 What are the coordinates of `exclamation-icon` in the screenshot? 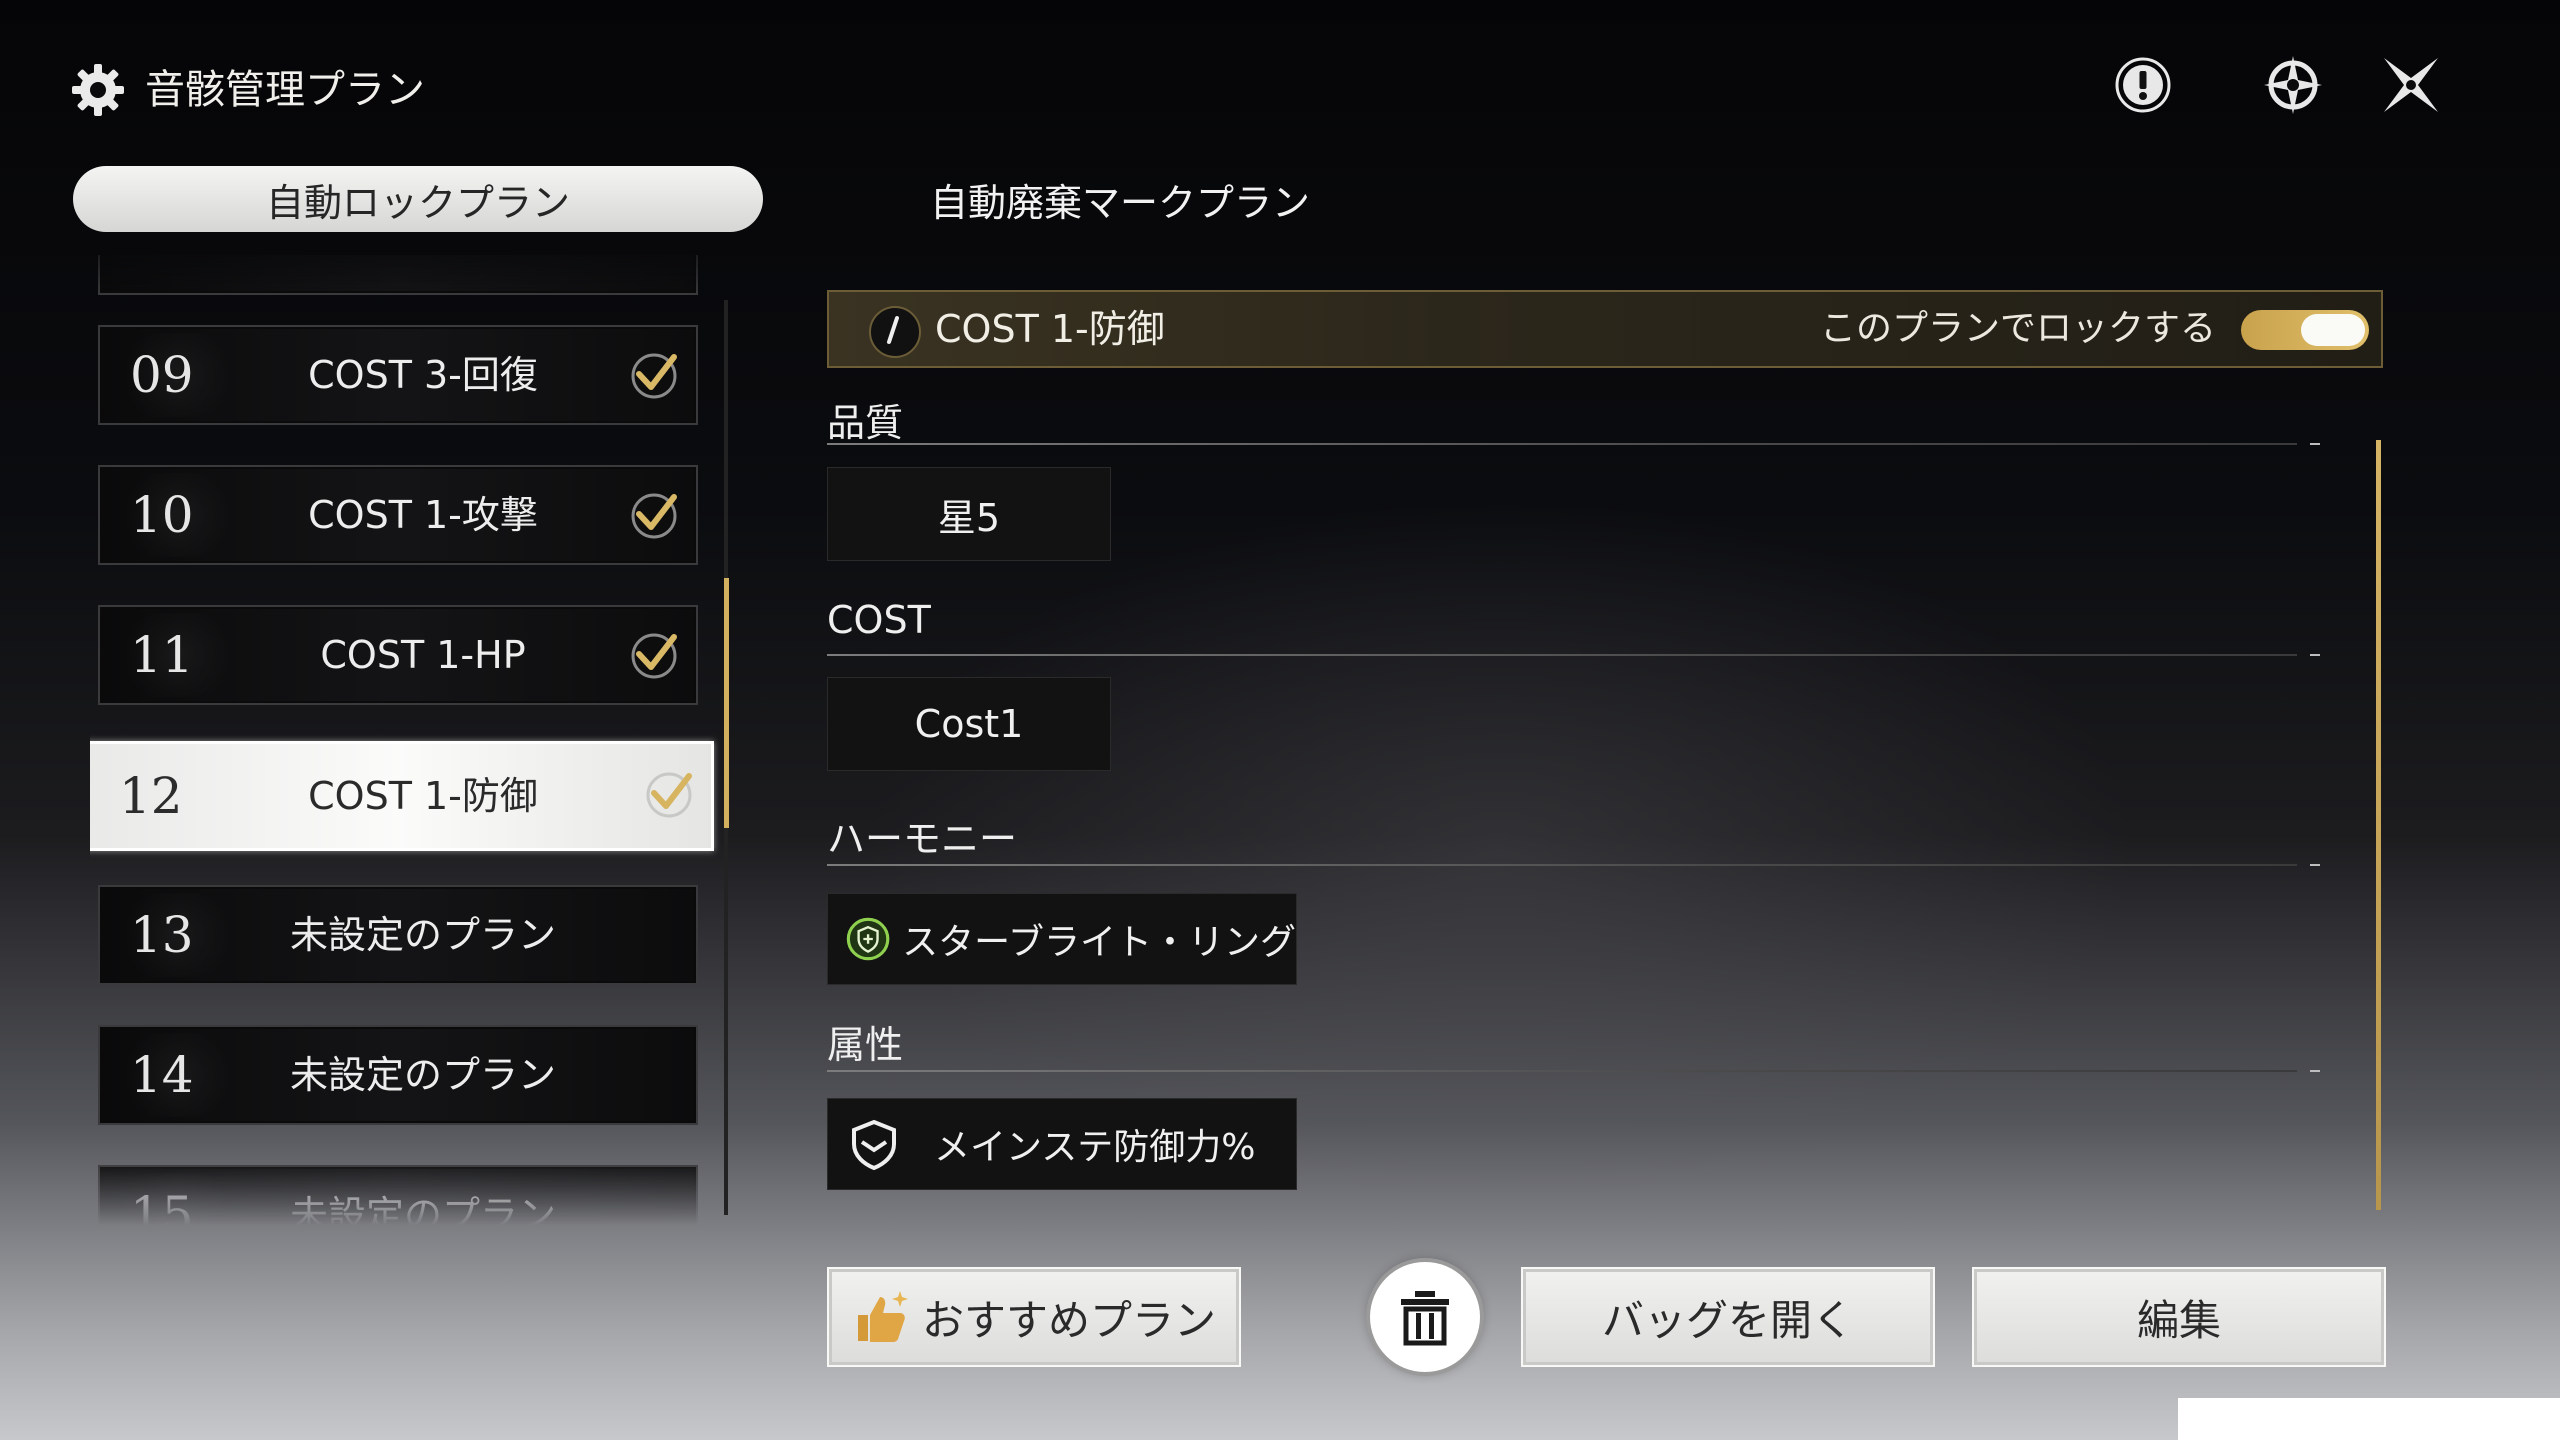 It's located at (2143, 85).